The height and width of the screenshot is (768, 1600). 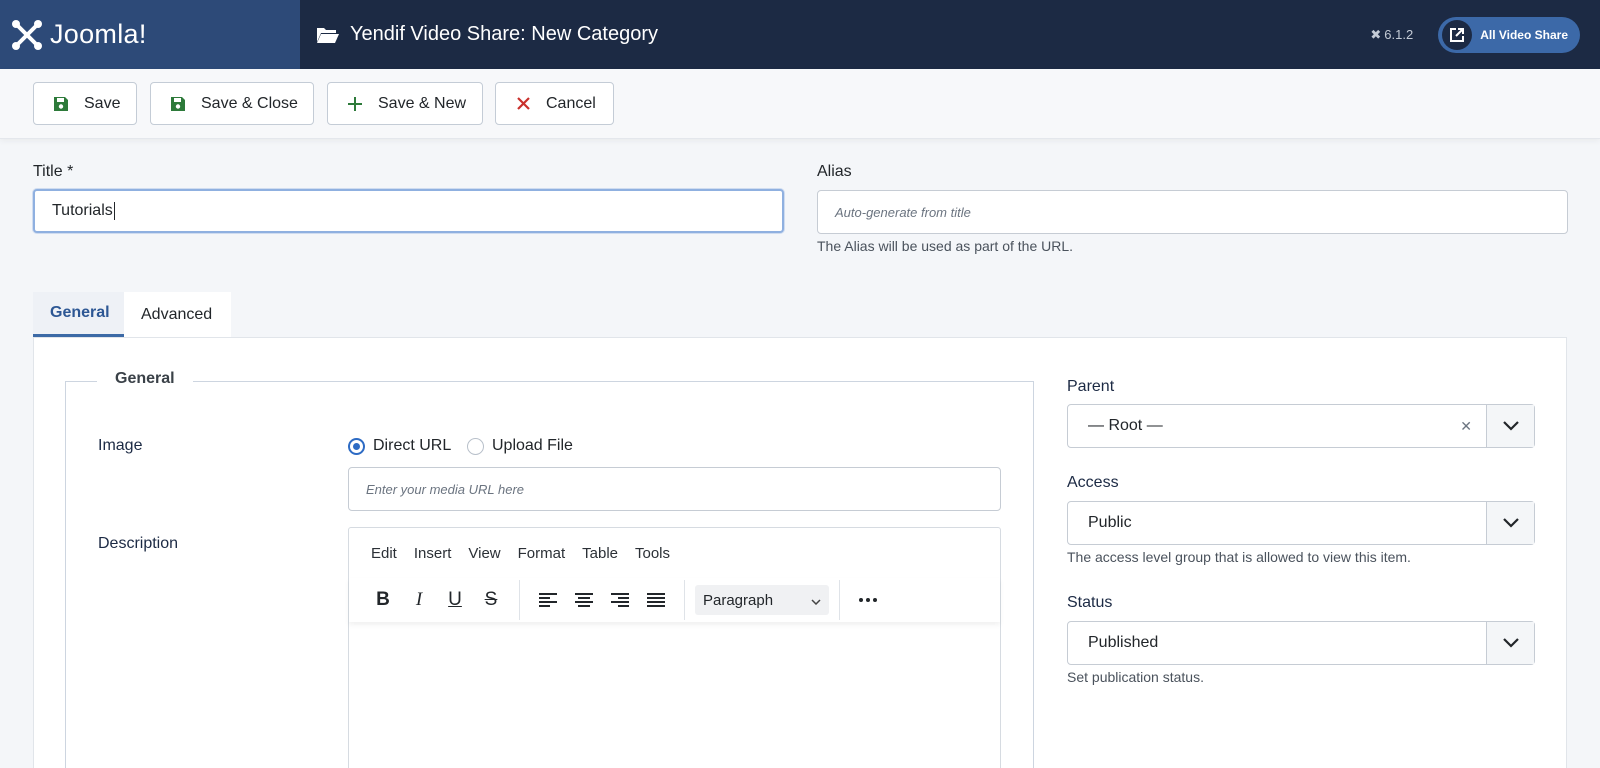 What do you see at coordinates (249, 103) in the screenshot?
I see `save-close-label: Save & Close` at bounding box center [249, 103].